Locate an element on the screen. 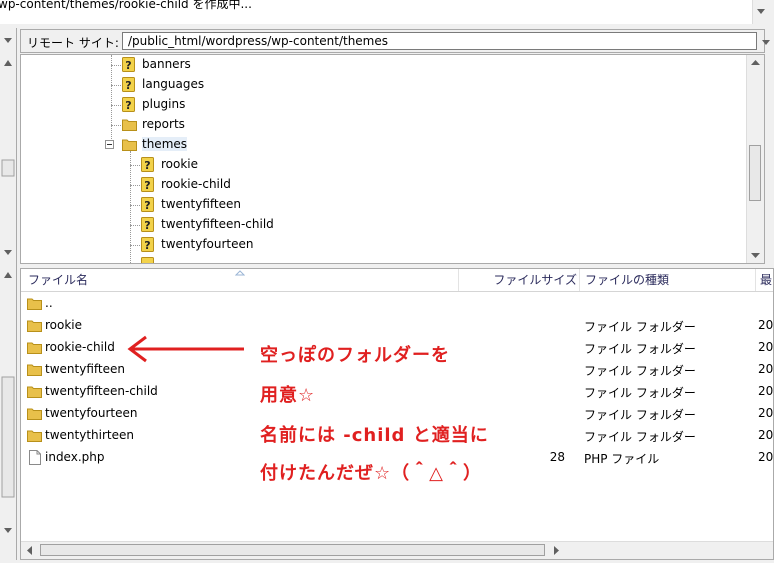  annotation-line-4: 付けたんだぜ☆（＾△＾） is located at coordinates (371, 473).